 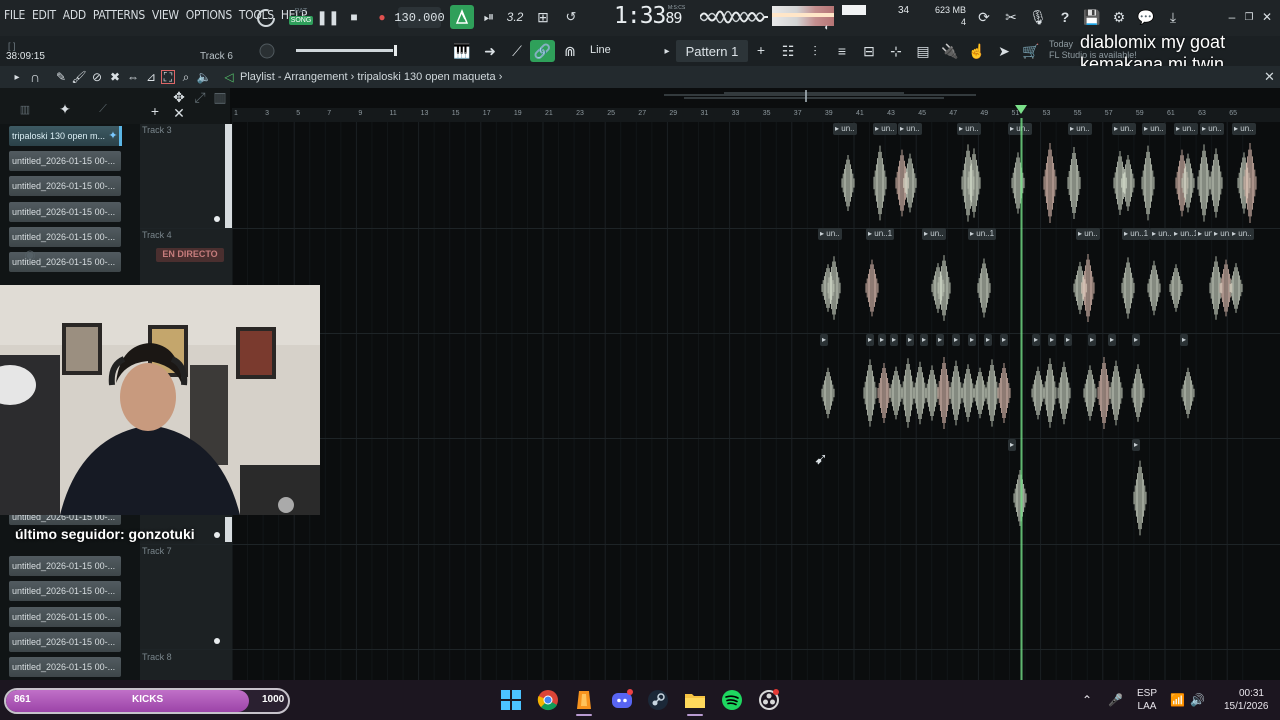 What do you see at coordinates (186, 77) in the screenshot?
I see `zoom-tool-icon: ⌕` at bounding box center [186, 77].